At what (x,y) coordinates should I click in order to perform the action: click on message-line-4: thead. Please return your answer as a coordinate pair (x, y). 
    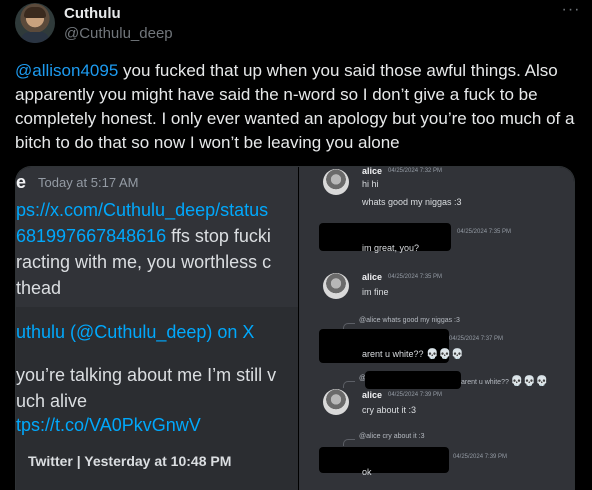
    Looking at the image, I should click on (39, 288).